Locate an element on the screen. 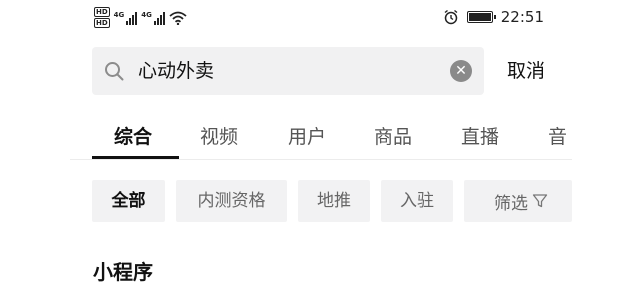 The width and height of the screenshot is (640, 300). hd-icon: HD HD is located at coordinates (102, 17).